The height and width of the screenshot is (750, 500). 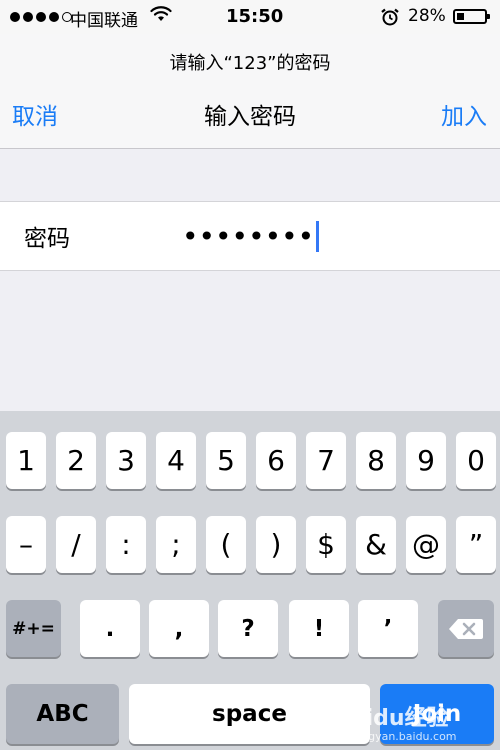 What do you see at coordinates (47, 239) in the screenshot?
I see `password-label: 密码` at bounding box center [47, 239].